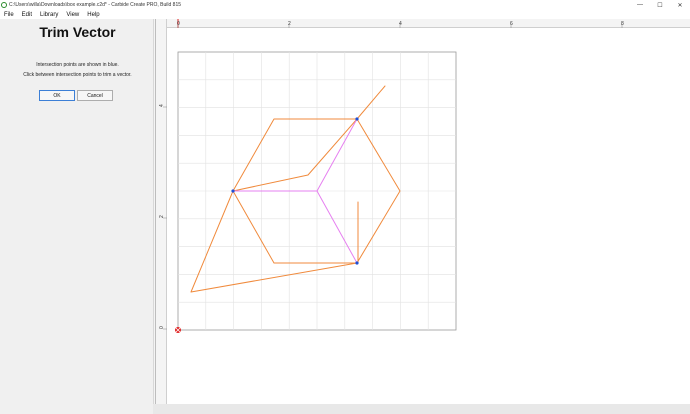 The image size is (690, 414). Describe the element at coordinates (49, 15) in the screenshot. I see `menu-library: Library` at that location.